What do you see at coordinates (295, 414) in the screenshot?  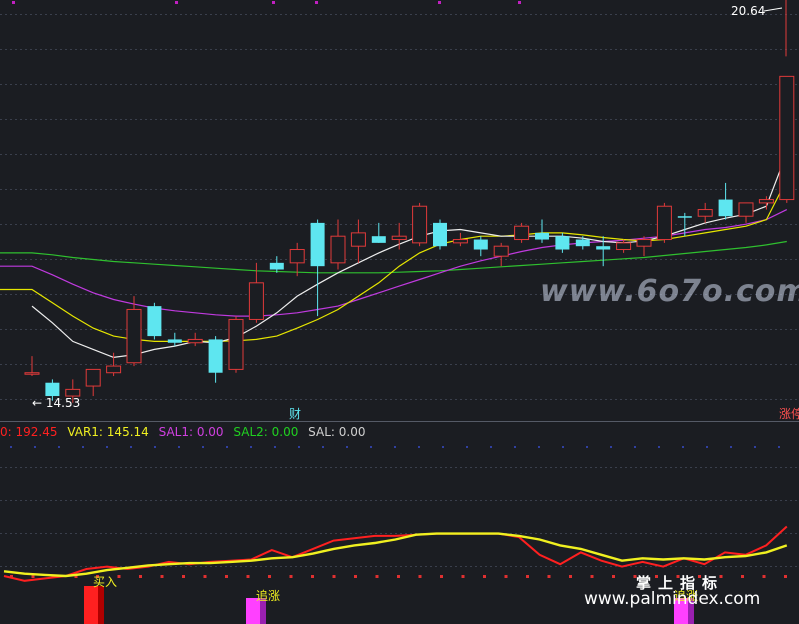 I see `event-marker-label: 财` at bounding box center [295, 414].